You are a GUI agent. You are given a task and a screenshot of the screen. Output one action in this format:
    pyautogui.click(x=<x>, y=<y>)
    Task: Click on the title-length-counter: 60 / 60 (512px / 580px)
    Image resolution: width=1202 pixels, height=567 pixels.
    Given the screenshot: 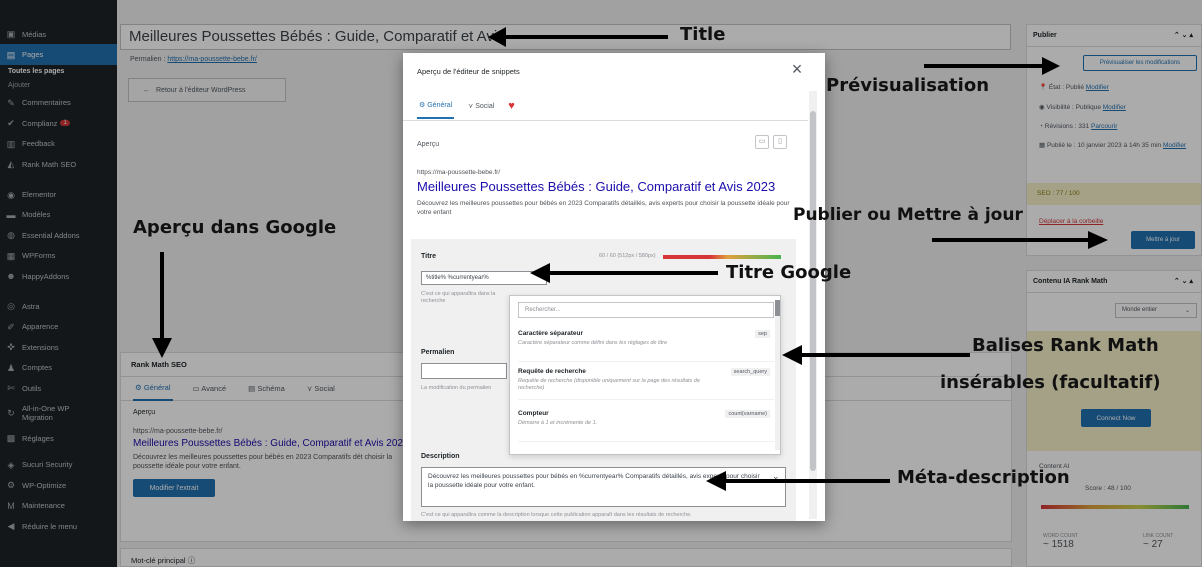 What is the action you would take?
    pyautogui.click(x=627, y=256)
    